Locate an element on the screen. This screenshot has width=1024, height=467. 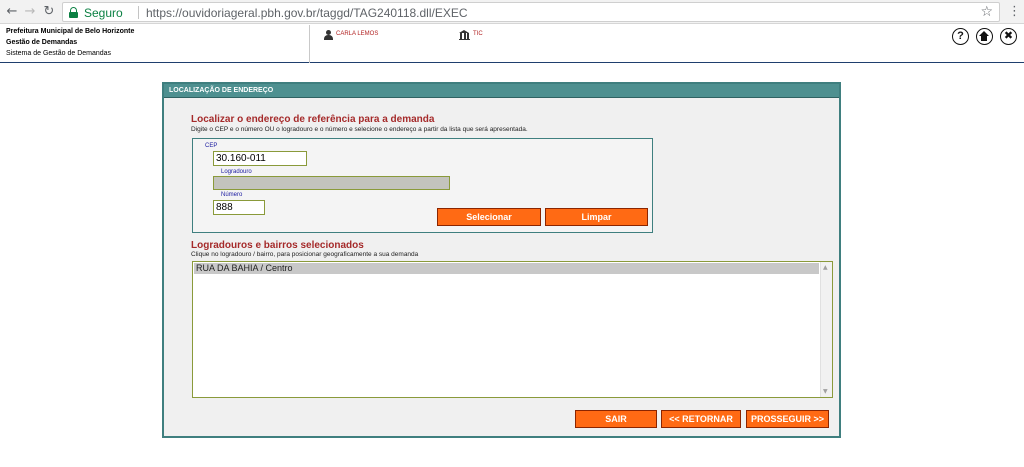
org-department: Gestão de Demandas is located at coordinates (42, 42).